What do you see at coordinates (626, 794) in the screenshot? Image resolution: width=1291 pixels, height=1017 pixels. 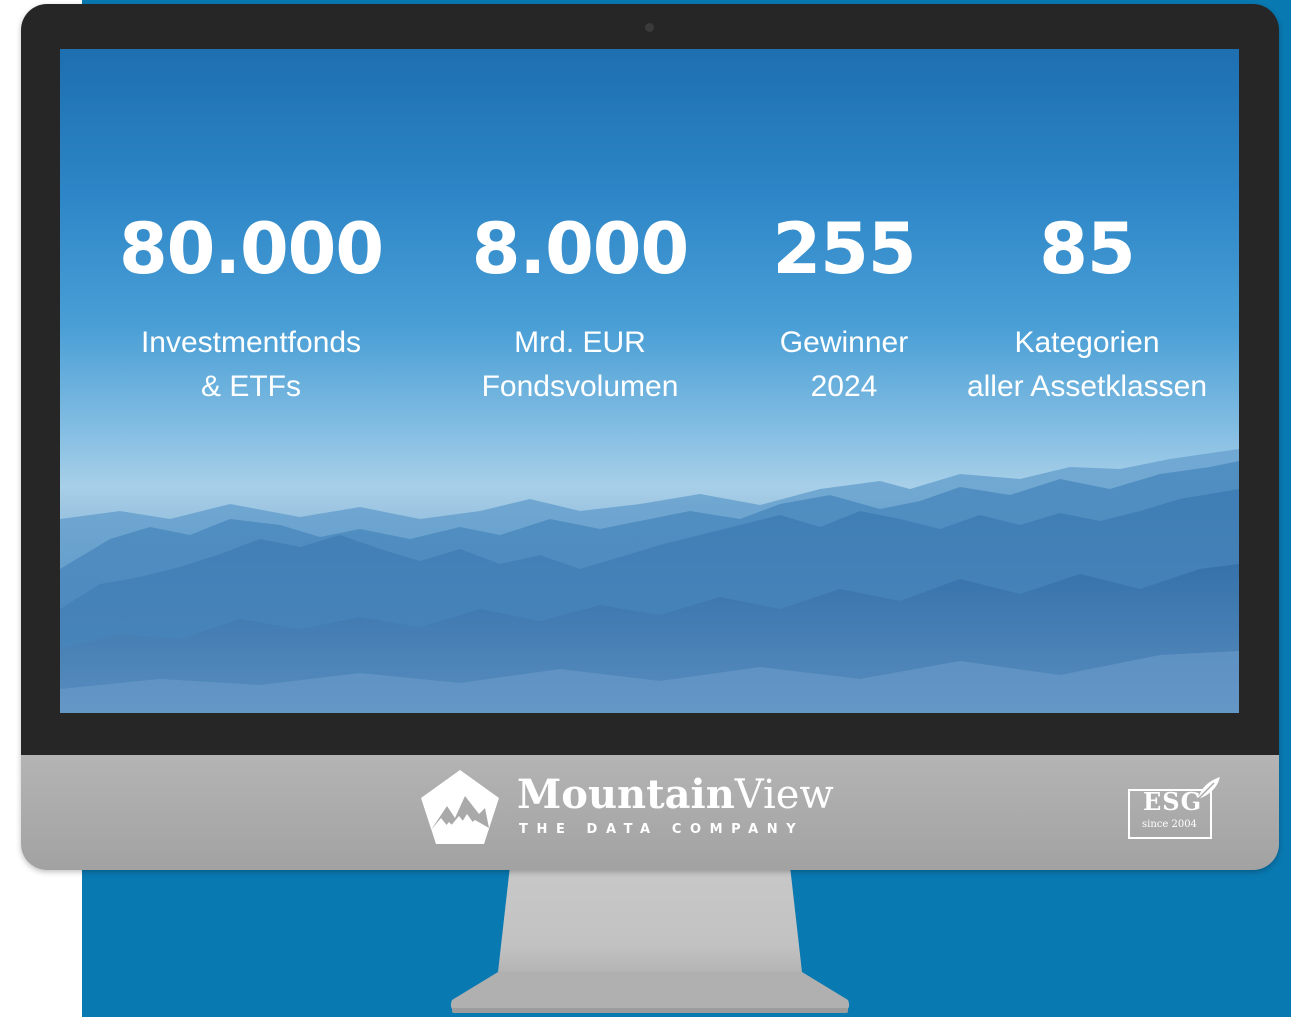 I see `logo-name-bold: Mountain` at bounding box center [626, 794].